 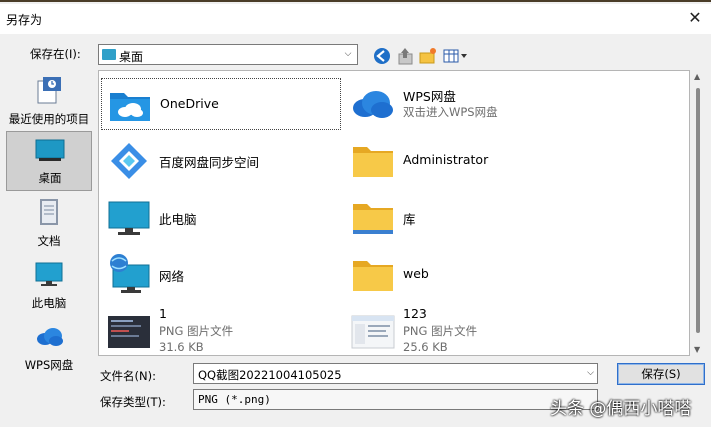 I want to click on close-icon: ✕, so click(x=695, y=18).